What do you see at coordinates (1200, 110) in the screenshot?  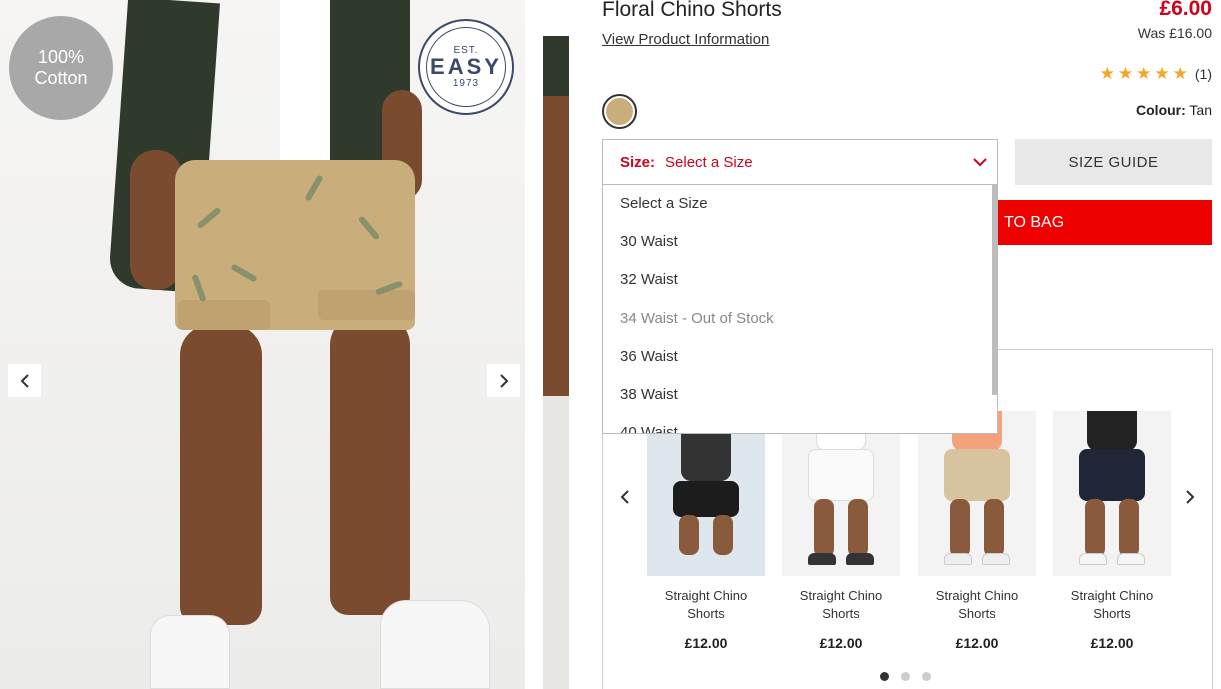 I see `colour-value: Tan` at bounding box center [1200, 110].